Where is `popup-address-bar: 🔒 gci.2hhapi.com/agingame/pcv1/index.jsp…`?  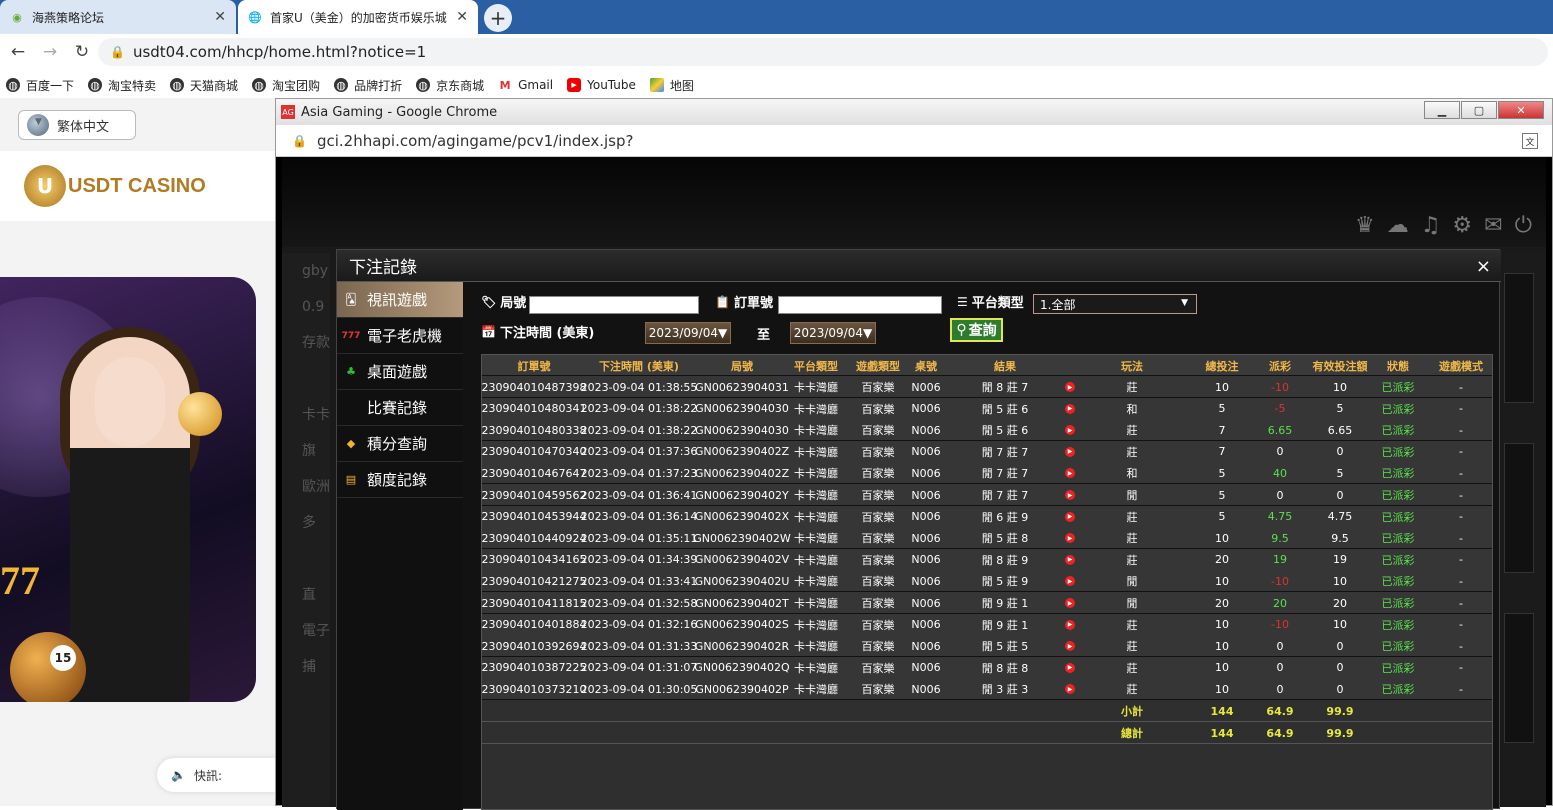
popup-address-bar: 🔒 gci.2hhapi.com/agingame/pcv1/index.jsp… is located at coordinates (914, 141).